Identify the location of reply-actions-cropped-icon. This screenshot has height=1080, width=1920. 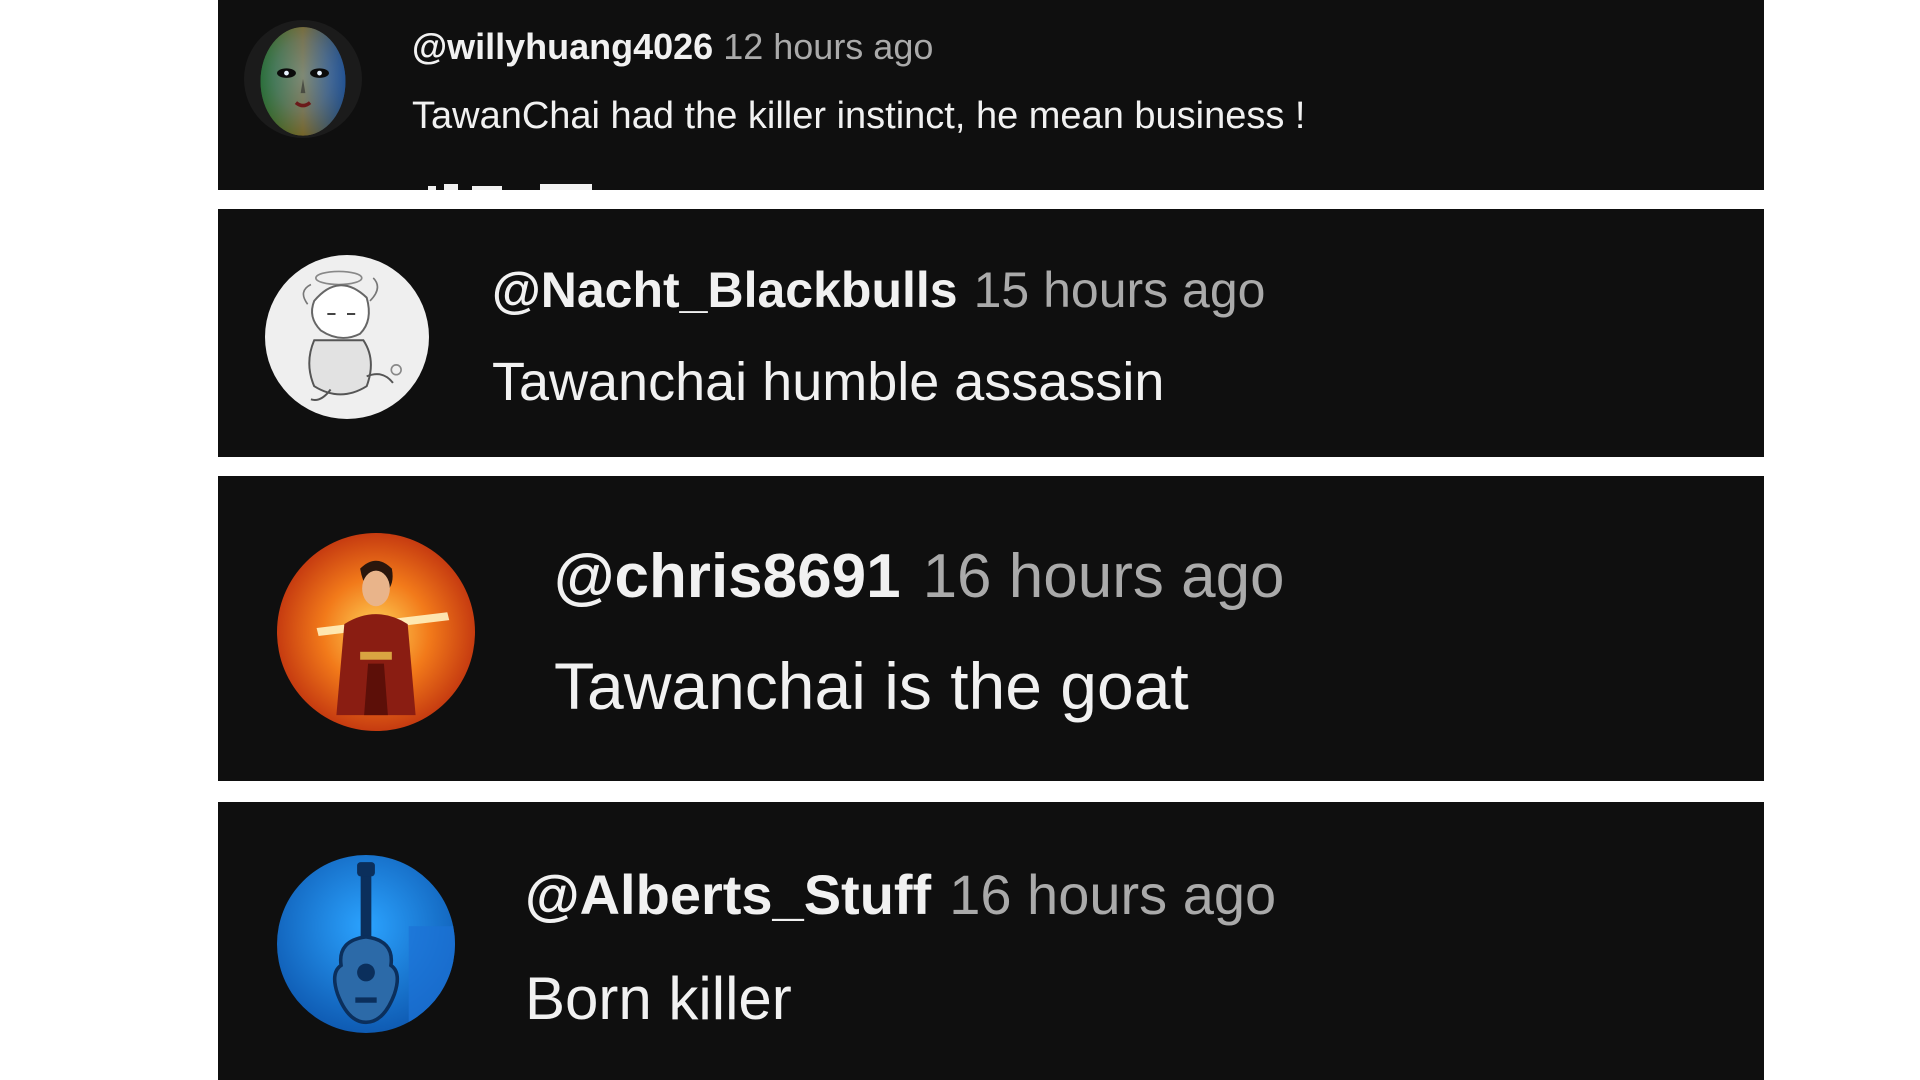
(510, 187).